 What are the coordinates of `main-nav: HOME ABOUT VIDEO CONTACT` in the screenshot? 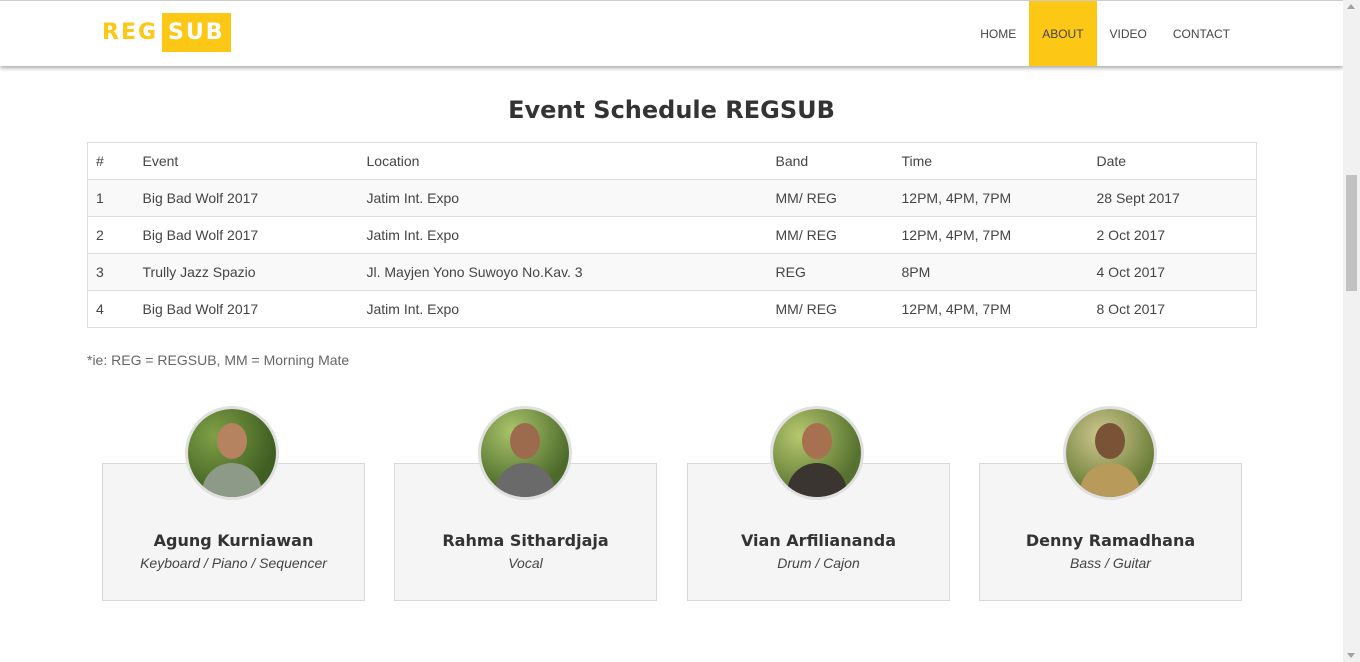 It's located at (1105, 33).